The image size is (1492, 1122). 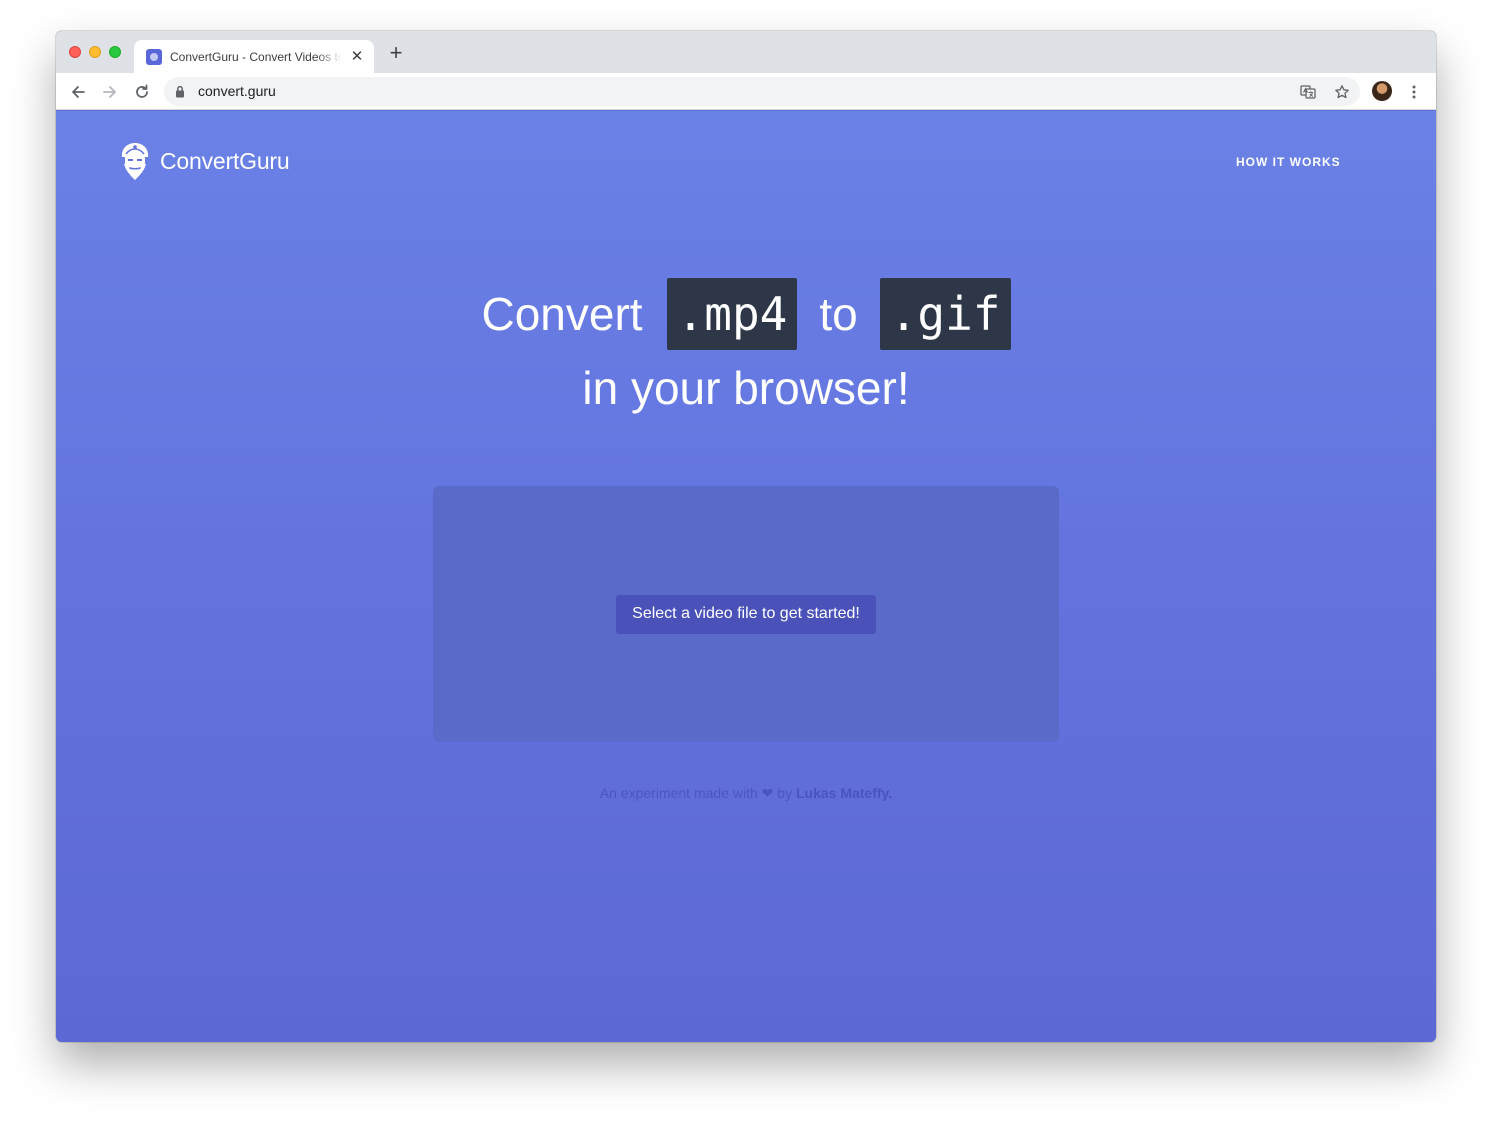 I want to click on browser-toolbar: convert.guru, so click(x=746, y=91).